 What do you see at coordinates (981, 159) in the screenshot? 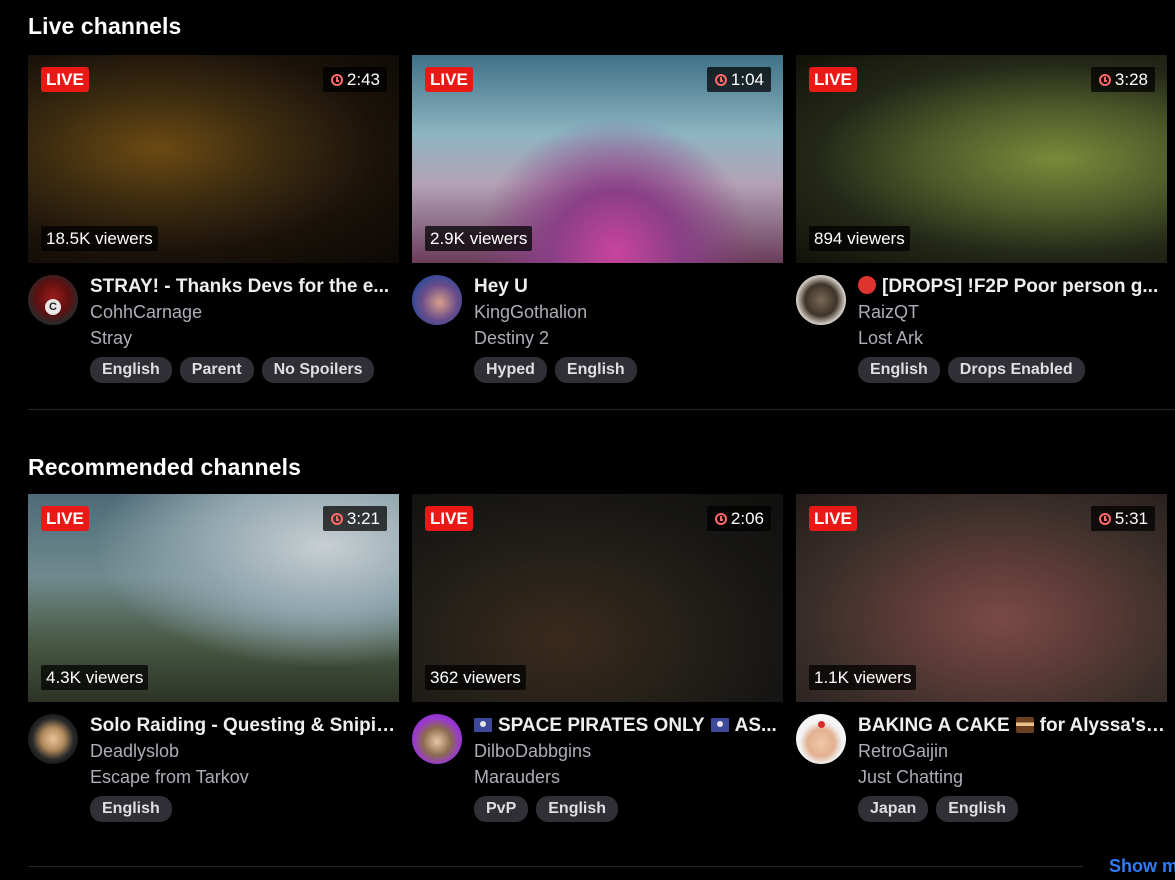
I see `stream-thumbnail: LIVE 3:28 894 viewers` at bounding box center [981, 159].